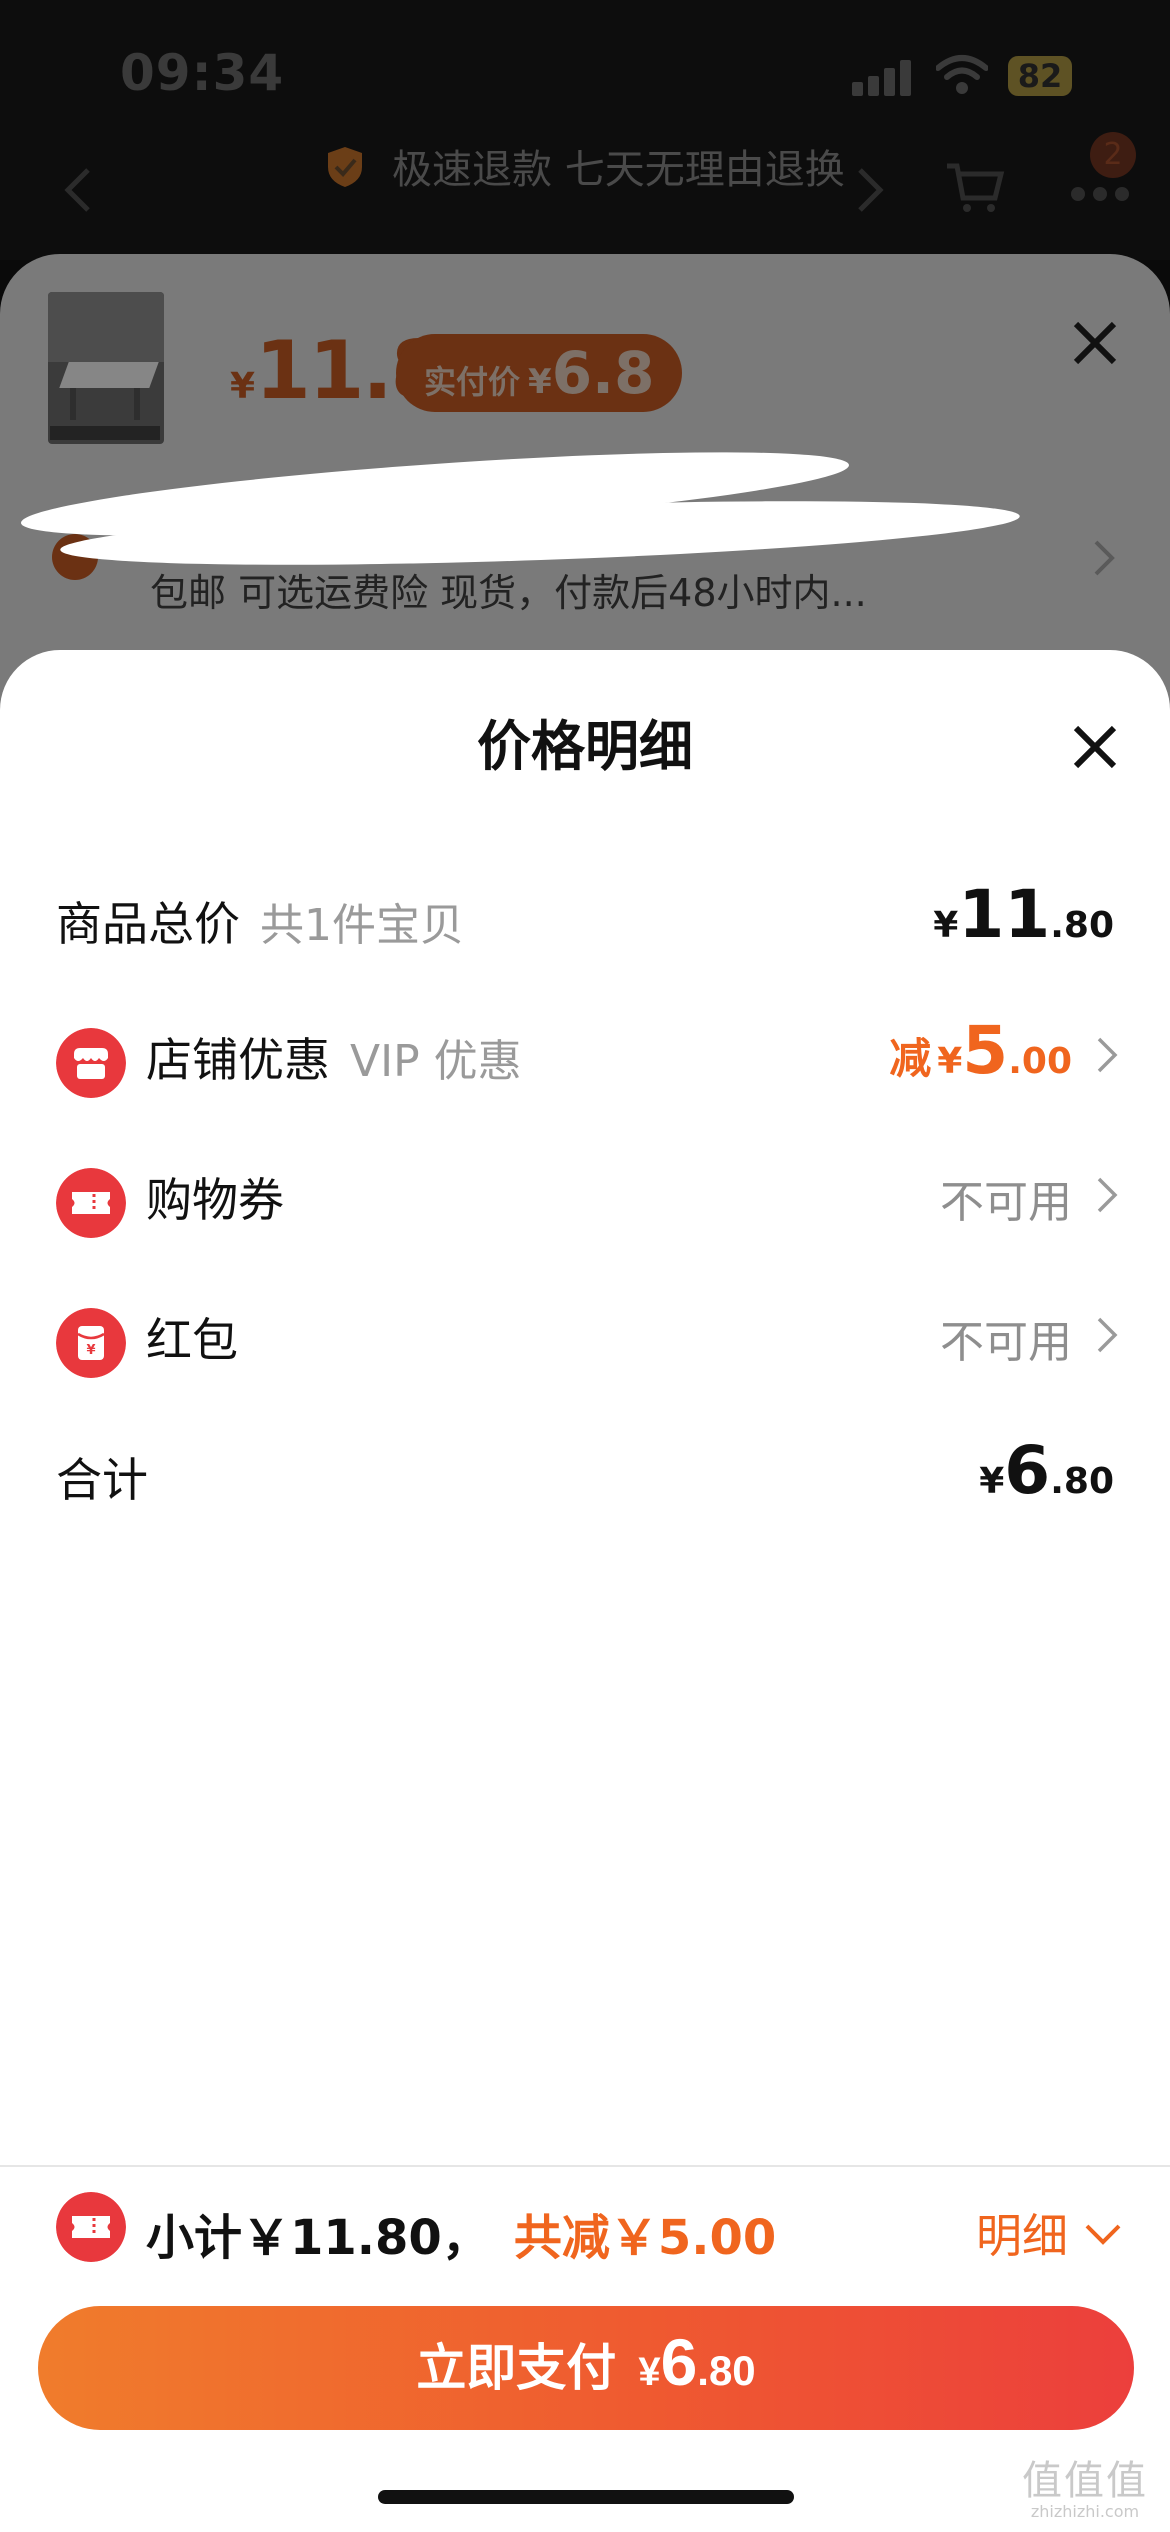 The image size is (1170, 2532). I want to click on bottom-bar-divider, so click(585, 2166).